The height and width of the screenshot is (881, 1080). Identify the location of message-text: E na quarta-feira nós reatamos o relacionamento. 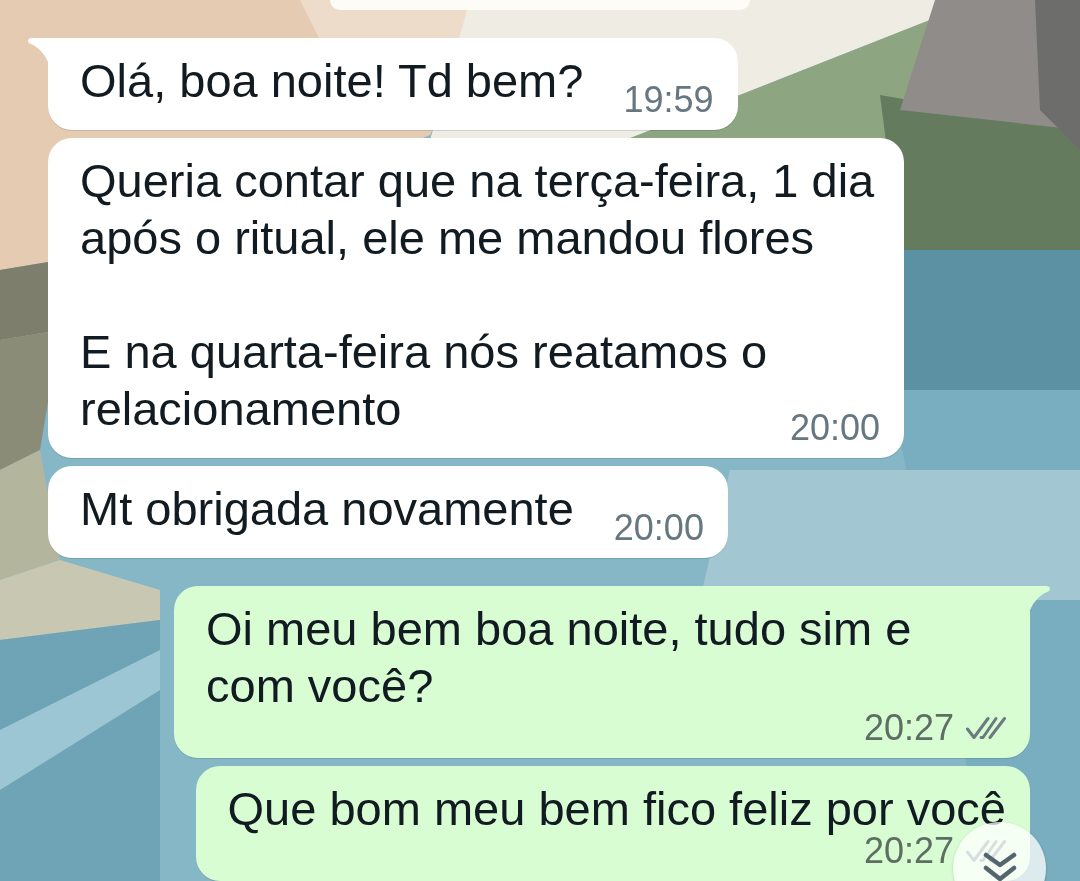
(424, 380).